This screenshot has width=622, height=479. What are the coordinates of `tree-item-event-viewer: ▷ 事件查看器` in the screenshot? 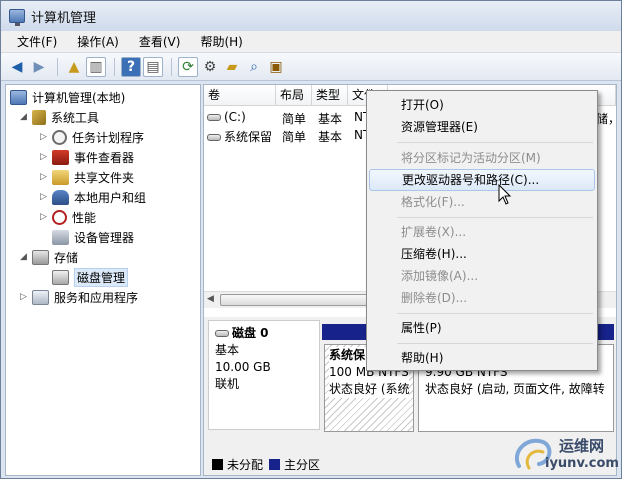 It's located at (87, 157).